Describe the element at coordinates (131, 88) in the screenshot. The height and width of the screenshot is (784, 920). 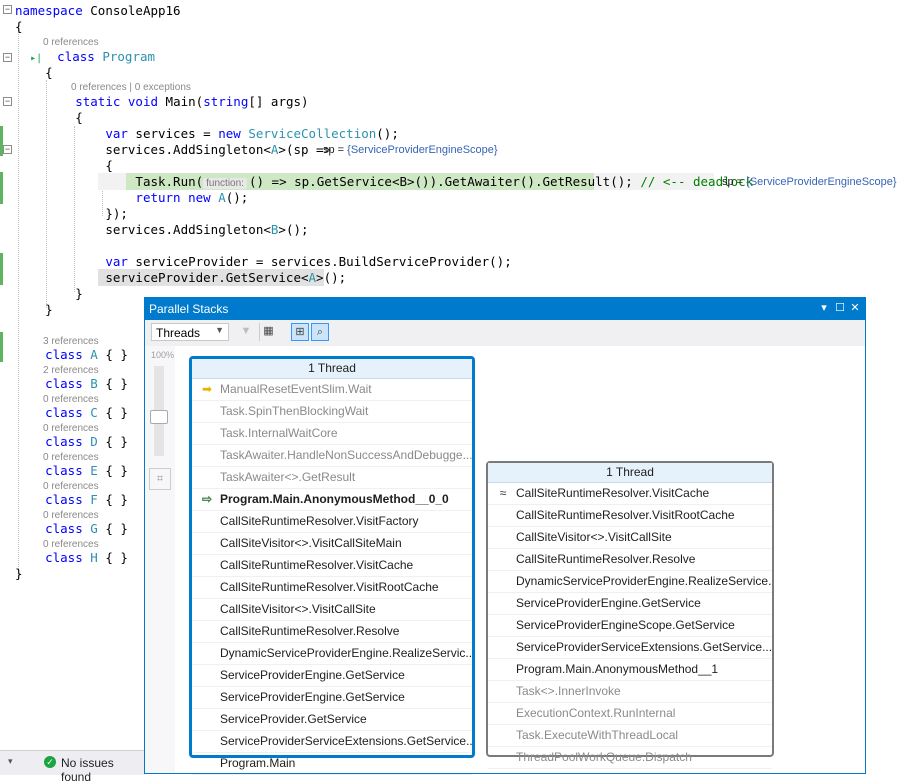
I see `codelens-references: 0 references | 0 exceptions` at that location.